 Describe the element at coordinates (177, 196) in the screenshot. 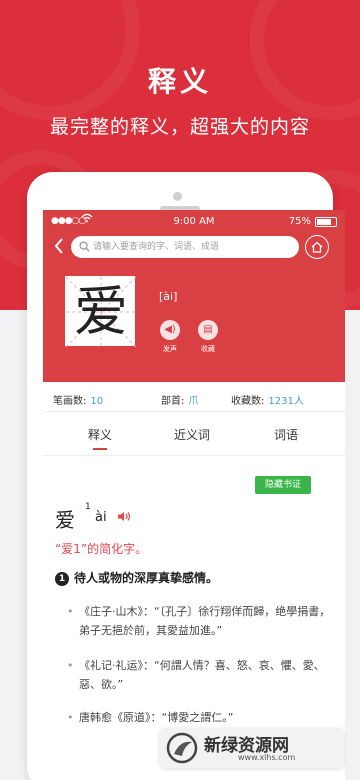

I see `phone-camera` at that location.